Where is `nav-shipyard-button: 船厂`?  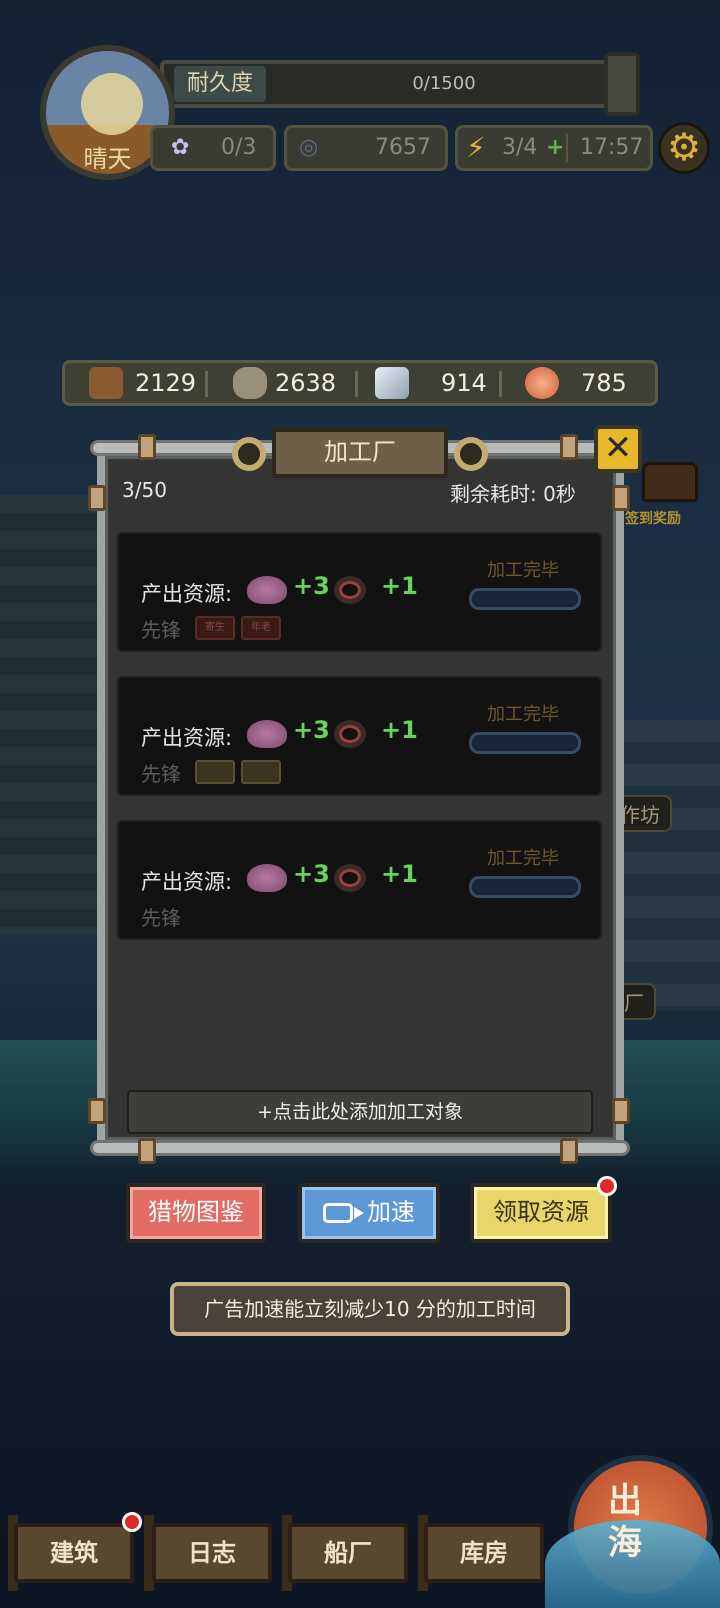 nav-shipyard-button: 船厂 is located at coordinates (348, 1553).